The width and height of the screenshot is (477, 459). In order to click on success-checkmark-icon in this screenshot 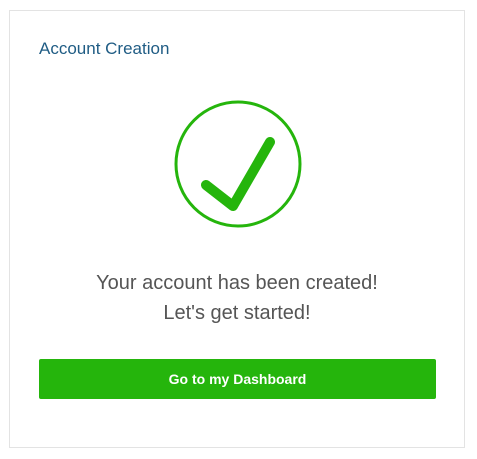, I will do `click(238, 164)`.